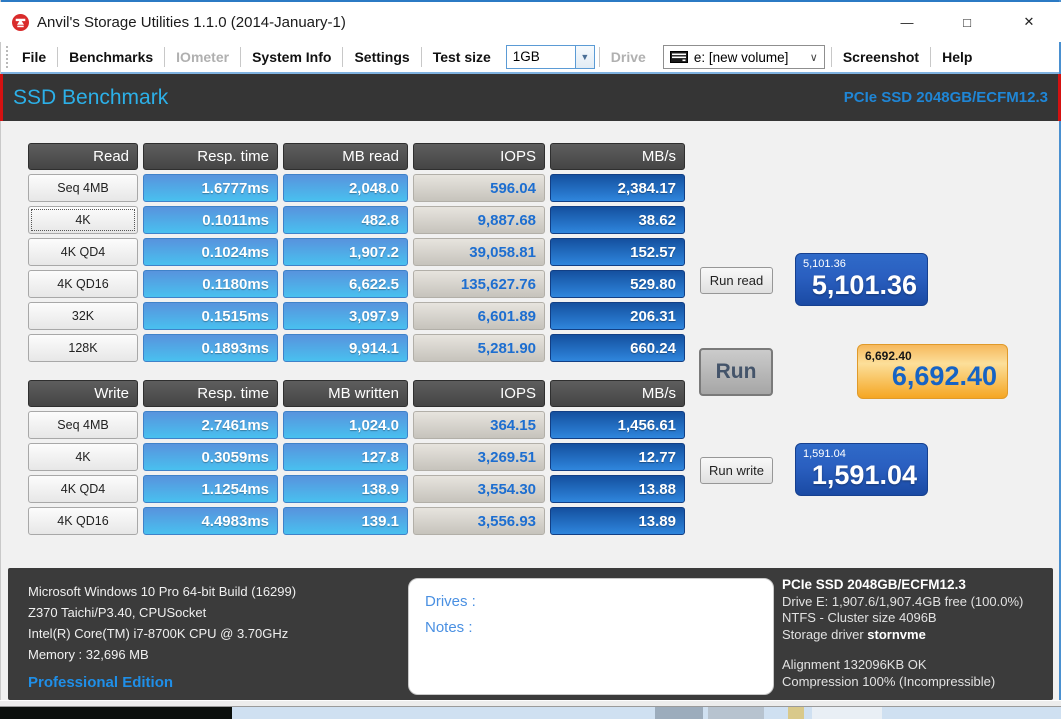 The width and height of the screenshot is (1061, 719). What do you see at coordinates (83, 457) in the screenshot?
I see `write-row-label: 4K` at bounding box center [83, 457].